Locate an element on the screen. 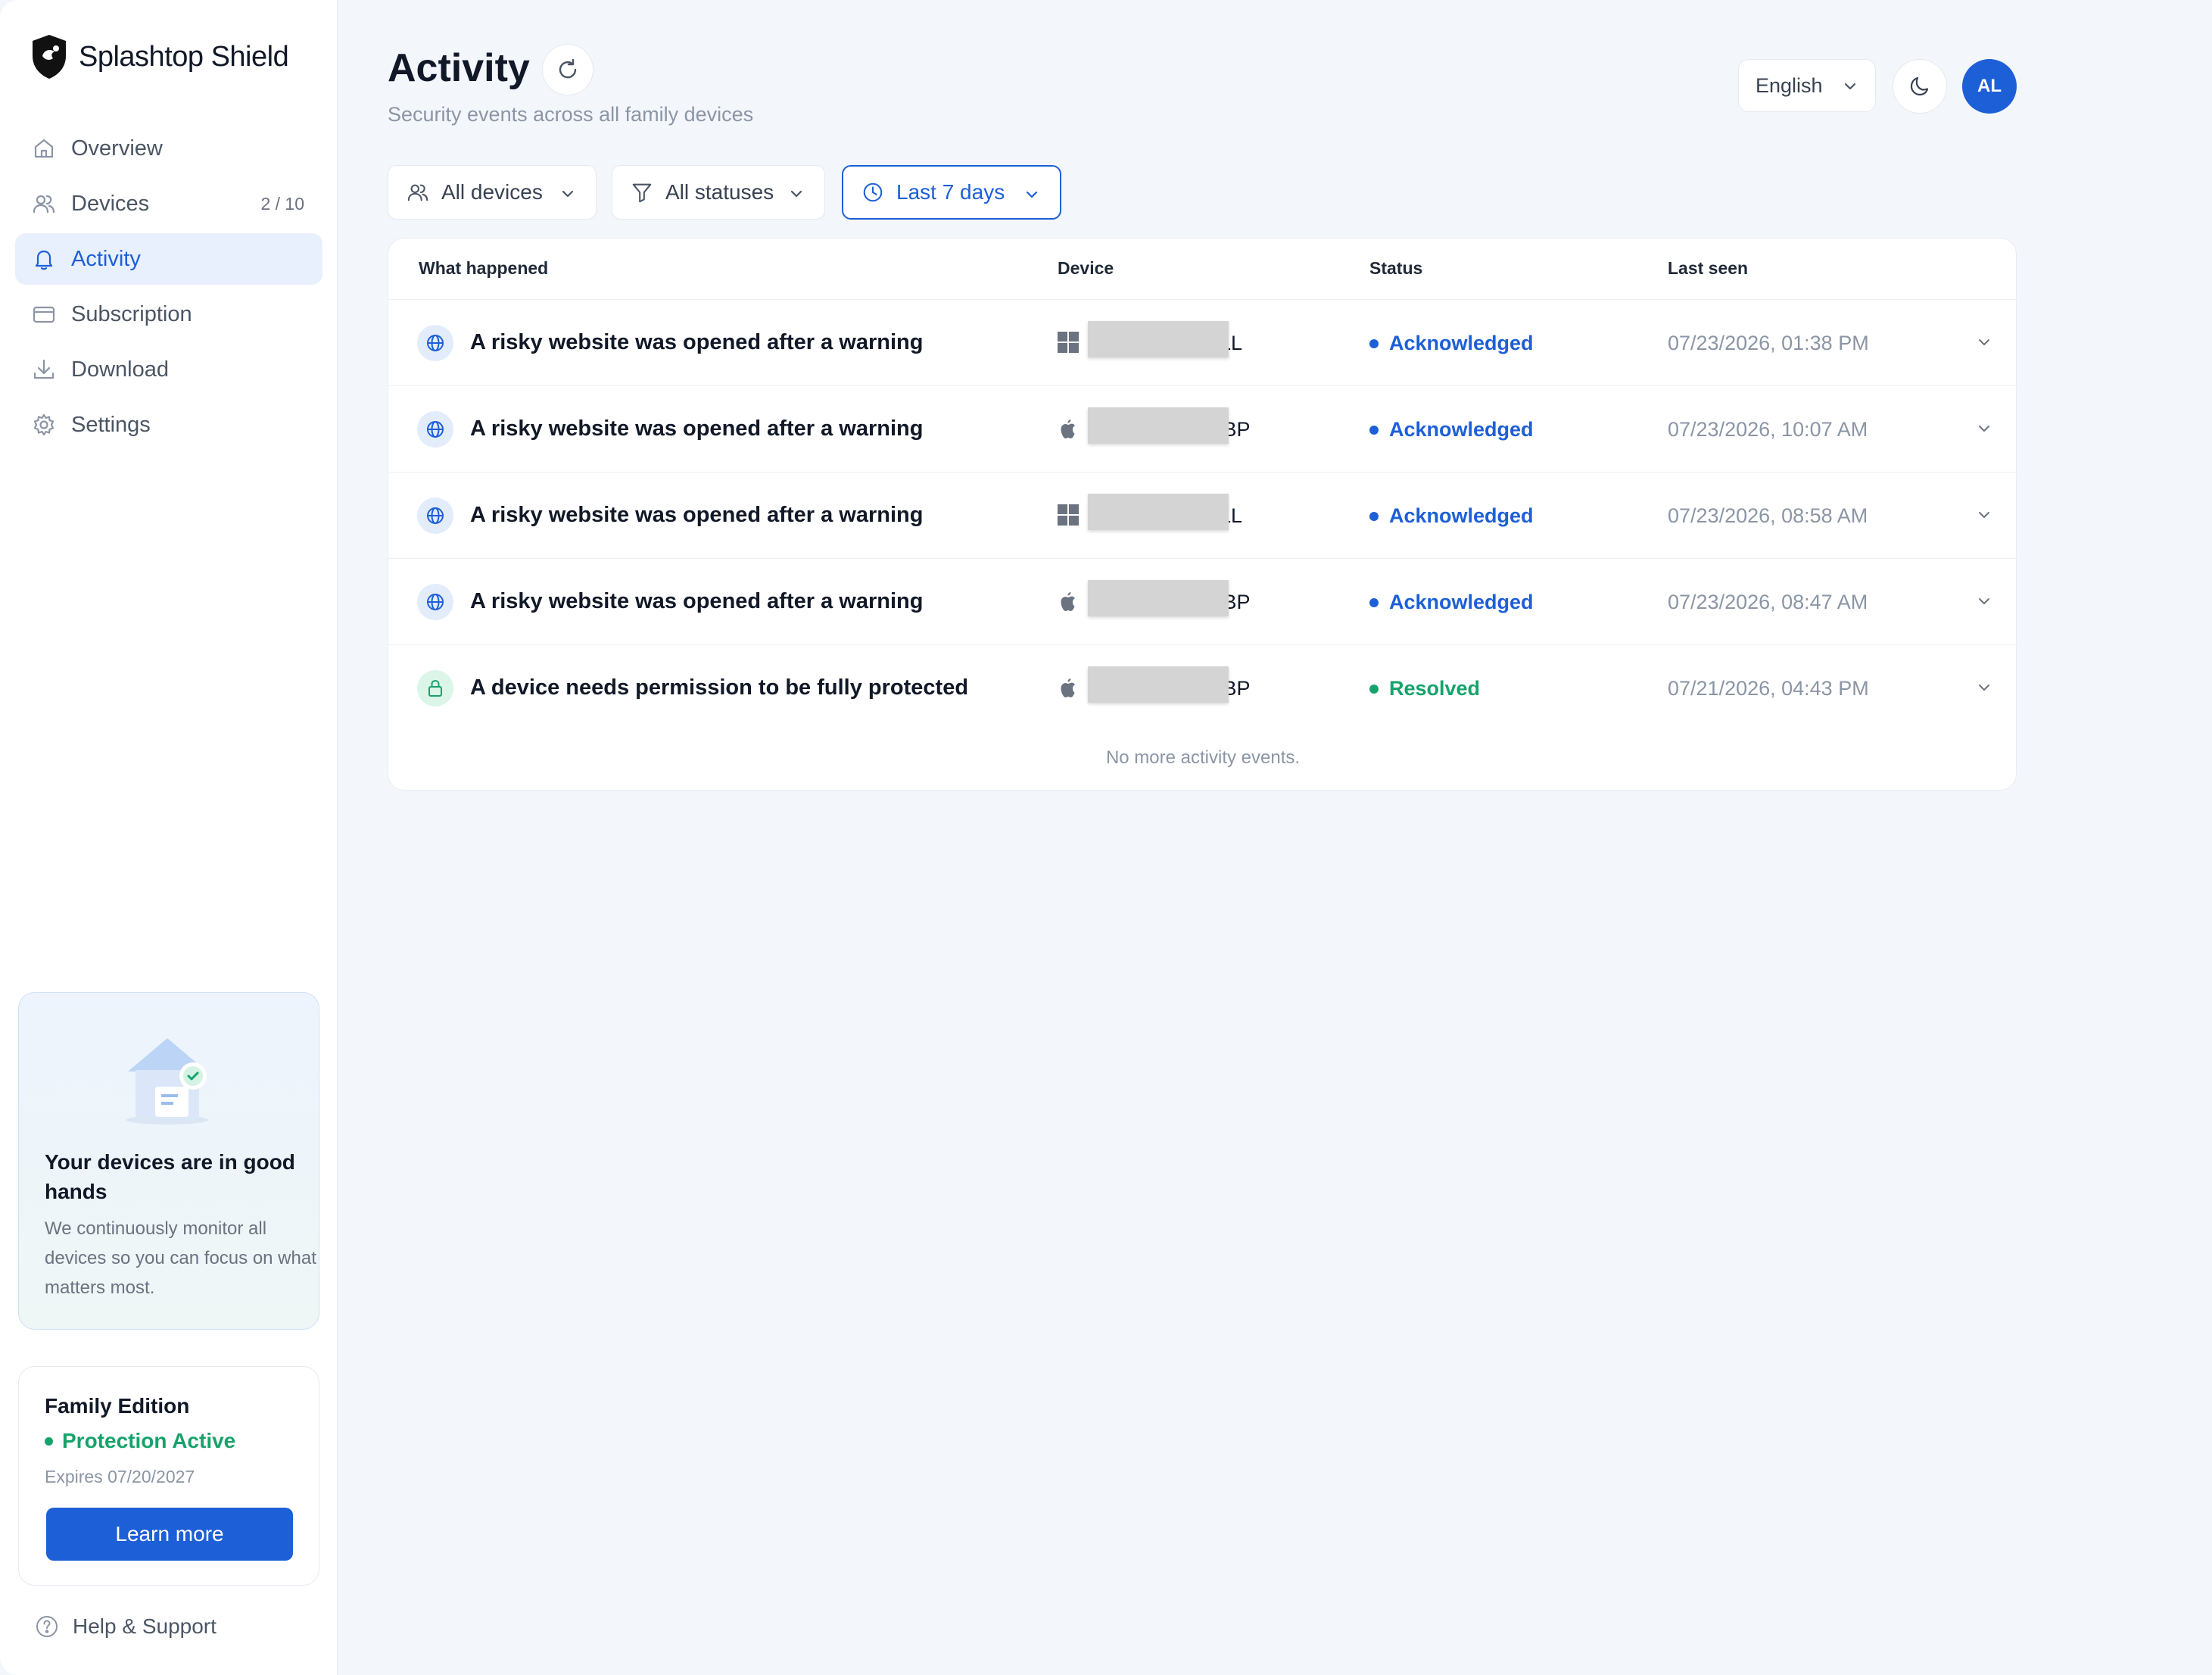 The height and width of the screenshot is (1675, 2212). sidebar-item-overview: Overview is located at coordinates (168, 149).